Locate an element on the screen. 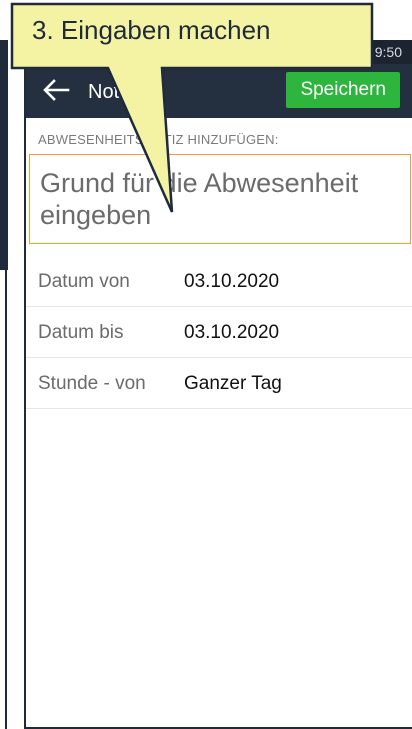  page-title: Notizier is located at coordinates (122, 92).